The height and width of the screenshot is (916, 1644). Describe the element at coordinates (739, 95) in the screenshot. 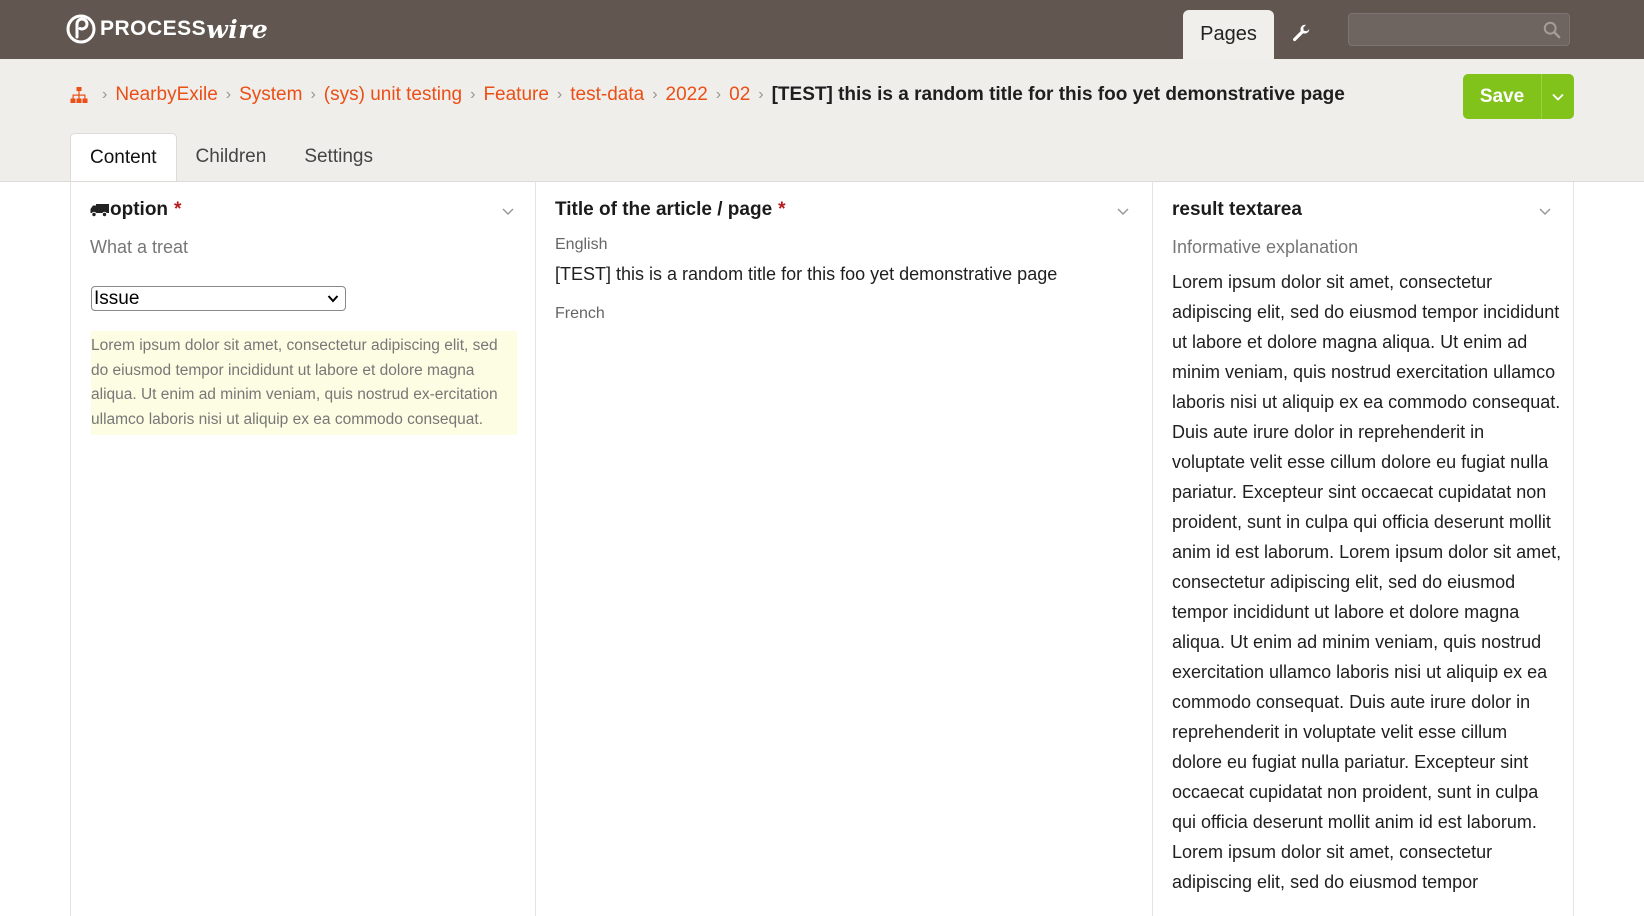

I see `breadcrumb-item: 02` at that location.